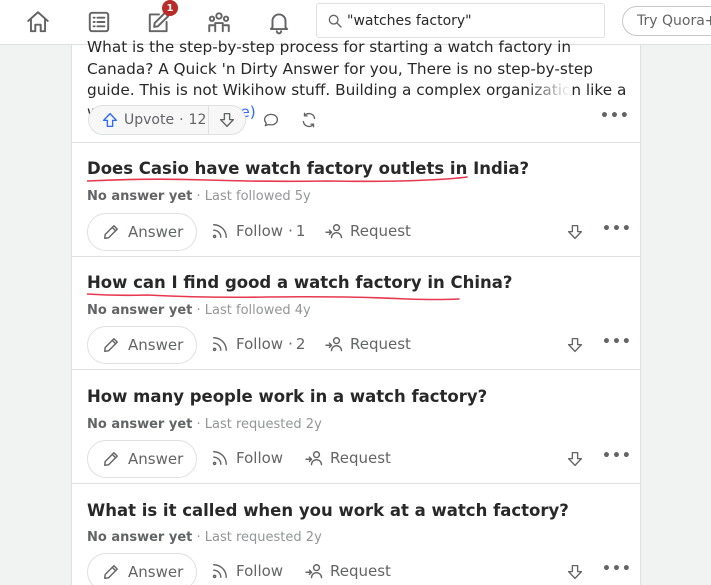 The width and height of the screenshot is (711, 585). Describe the element at coordinates (300, 344) in the screenshot. I see `follow-count: 2` at that location.